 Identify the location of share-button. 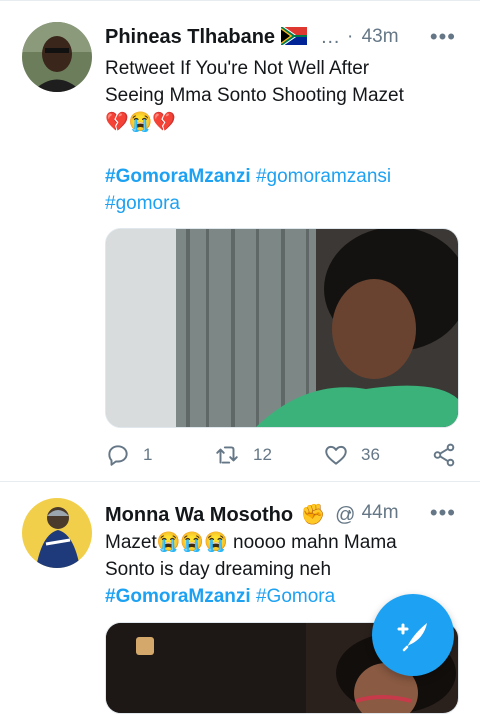
(444, 455).